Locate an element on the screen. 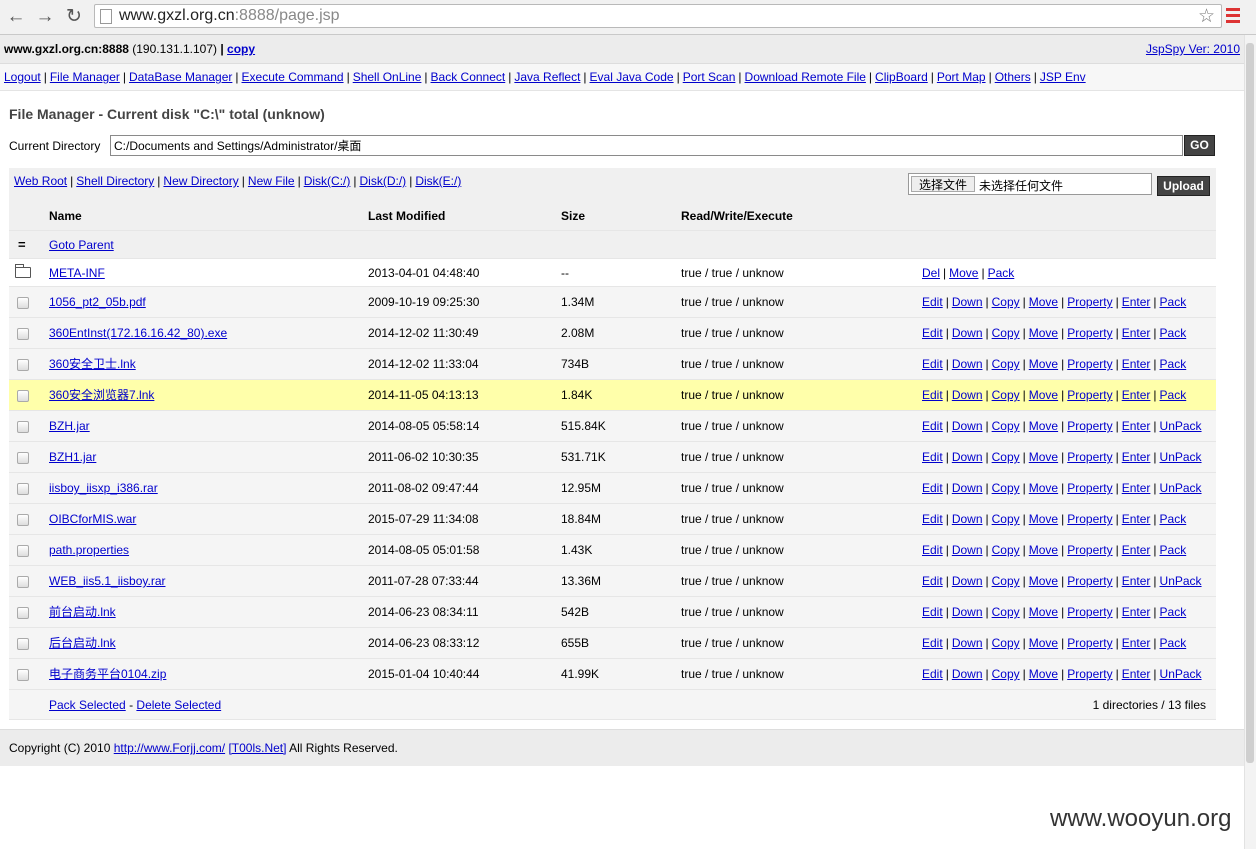 Image resolution: width=1256 pixels, height=849 pixels. toolbar-shell-directory: Shell Directory is located at coordinates (115, 181).